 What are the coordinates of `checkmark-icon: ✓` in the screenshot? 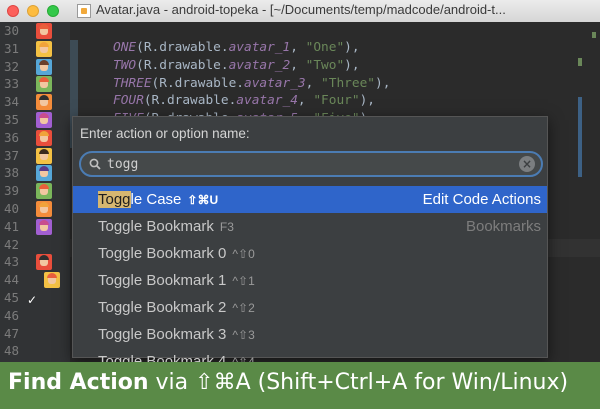 It's located at (32, 300).